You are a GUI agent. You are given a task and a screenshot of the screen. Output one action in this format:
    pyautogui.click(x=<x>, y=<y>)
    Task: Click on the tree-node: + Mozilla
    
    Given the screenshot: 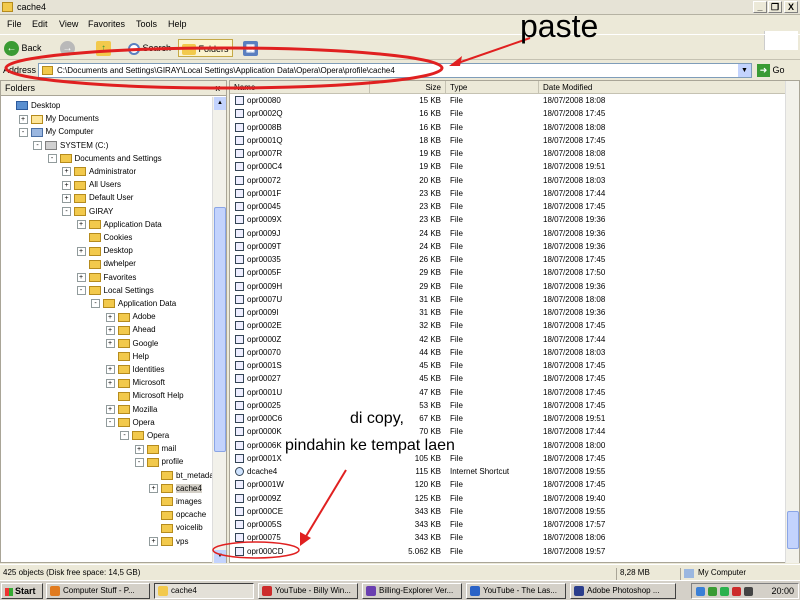 What is the action you would take?
    pyautogui.click(x=131, y=409)
    